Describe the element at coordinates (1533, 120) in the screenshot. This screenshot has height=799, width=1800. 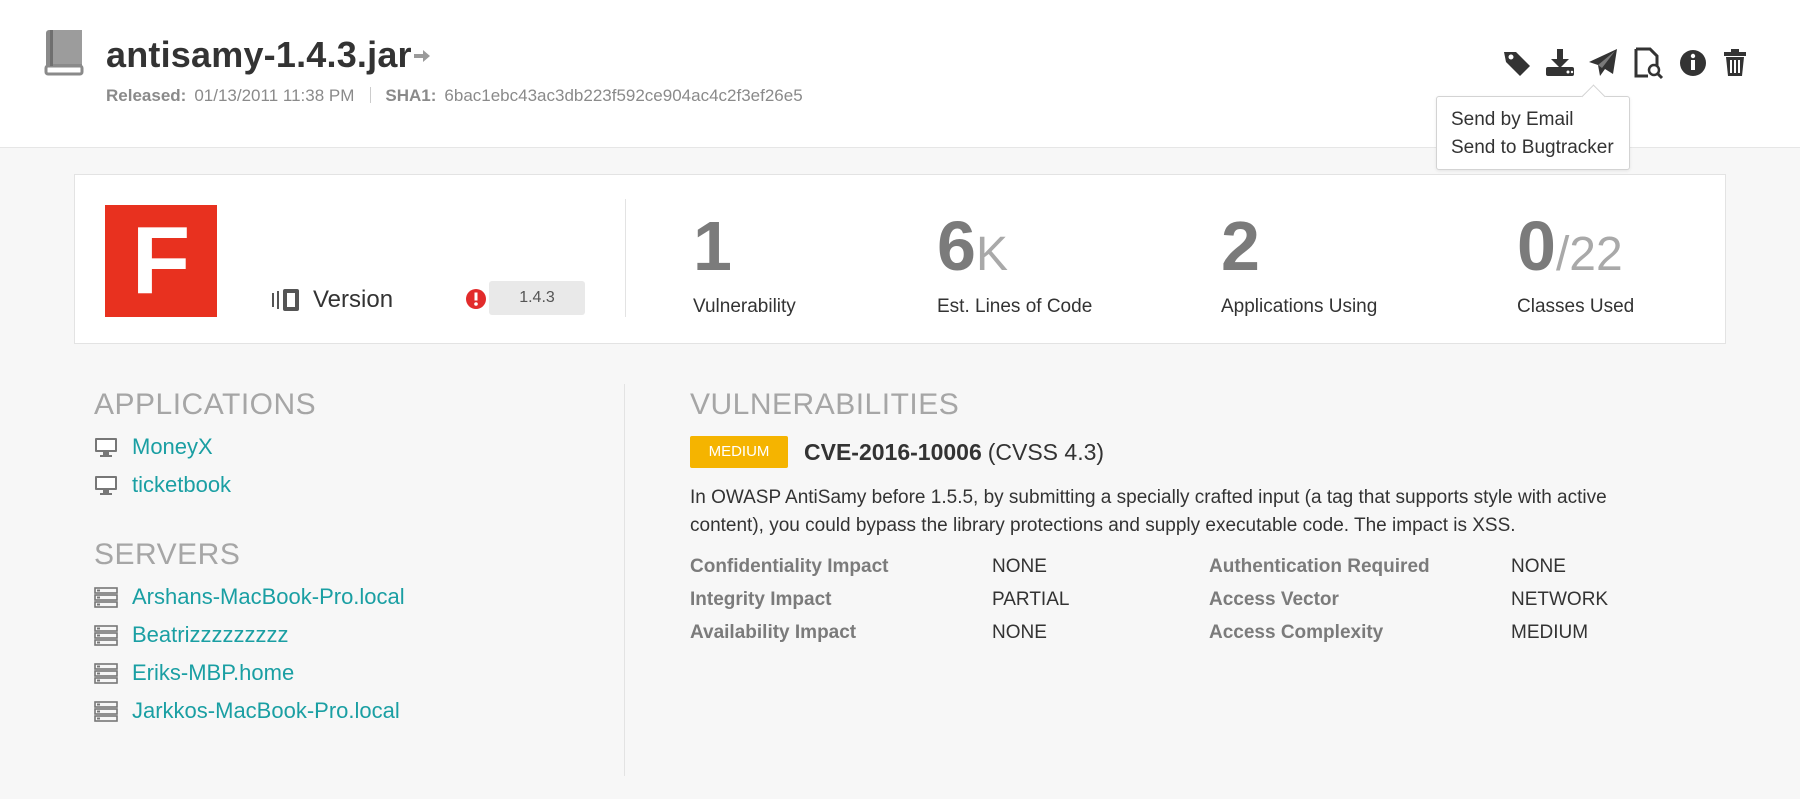
I see `menu-item-send-email: Send by Email` at that location.